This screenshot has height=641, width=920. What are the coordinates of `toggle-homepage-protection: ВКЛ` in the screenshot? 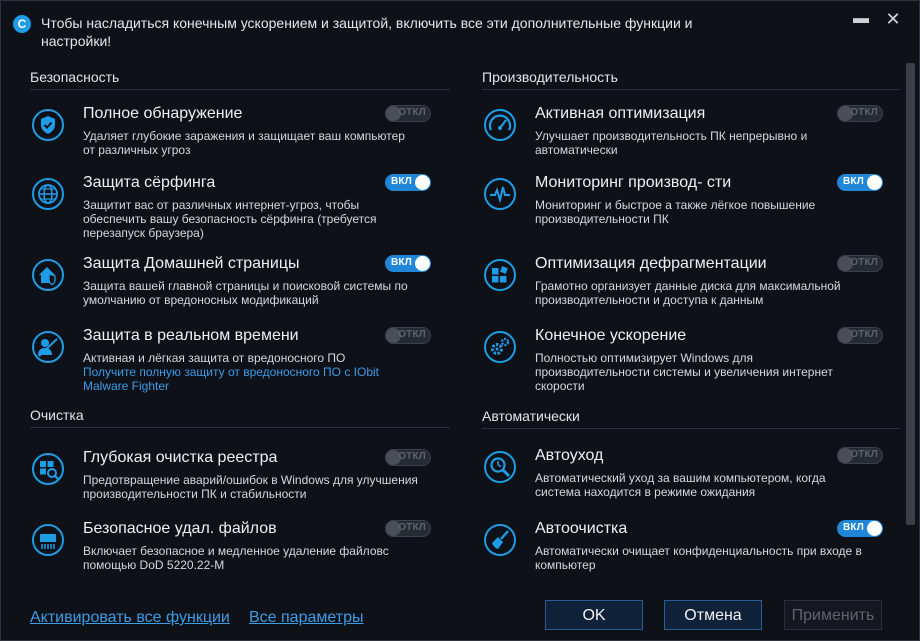 It's located at (408, 263).